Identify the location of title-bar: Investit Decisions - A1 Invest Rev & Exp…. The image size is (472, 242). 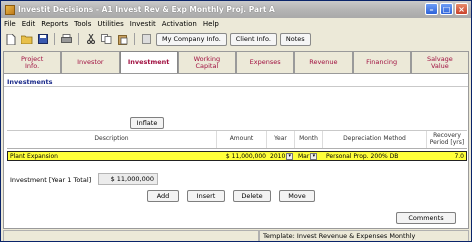
(236, 9).